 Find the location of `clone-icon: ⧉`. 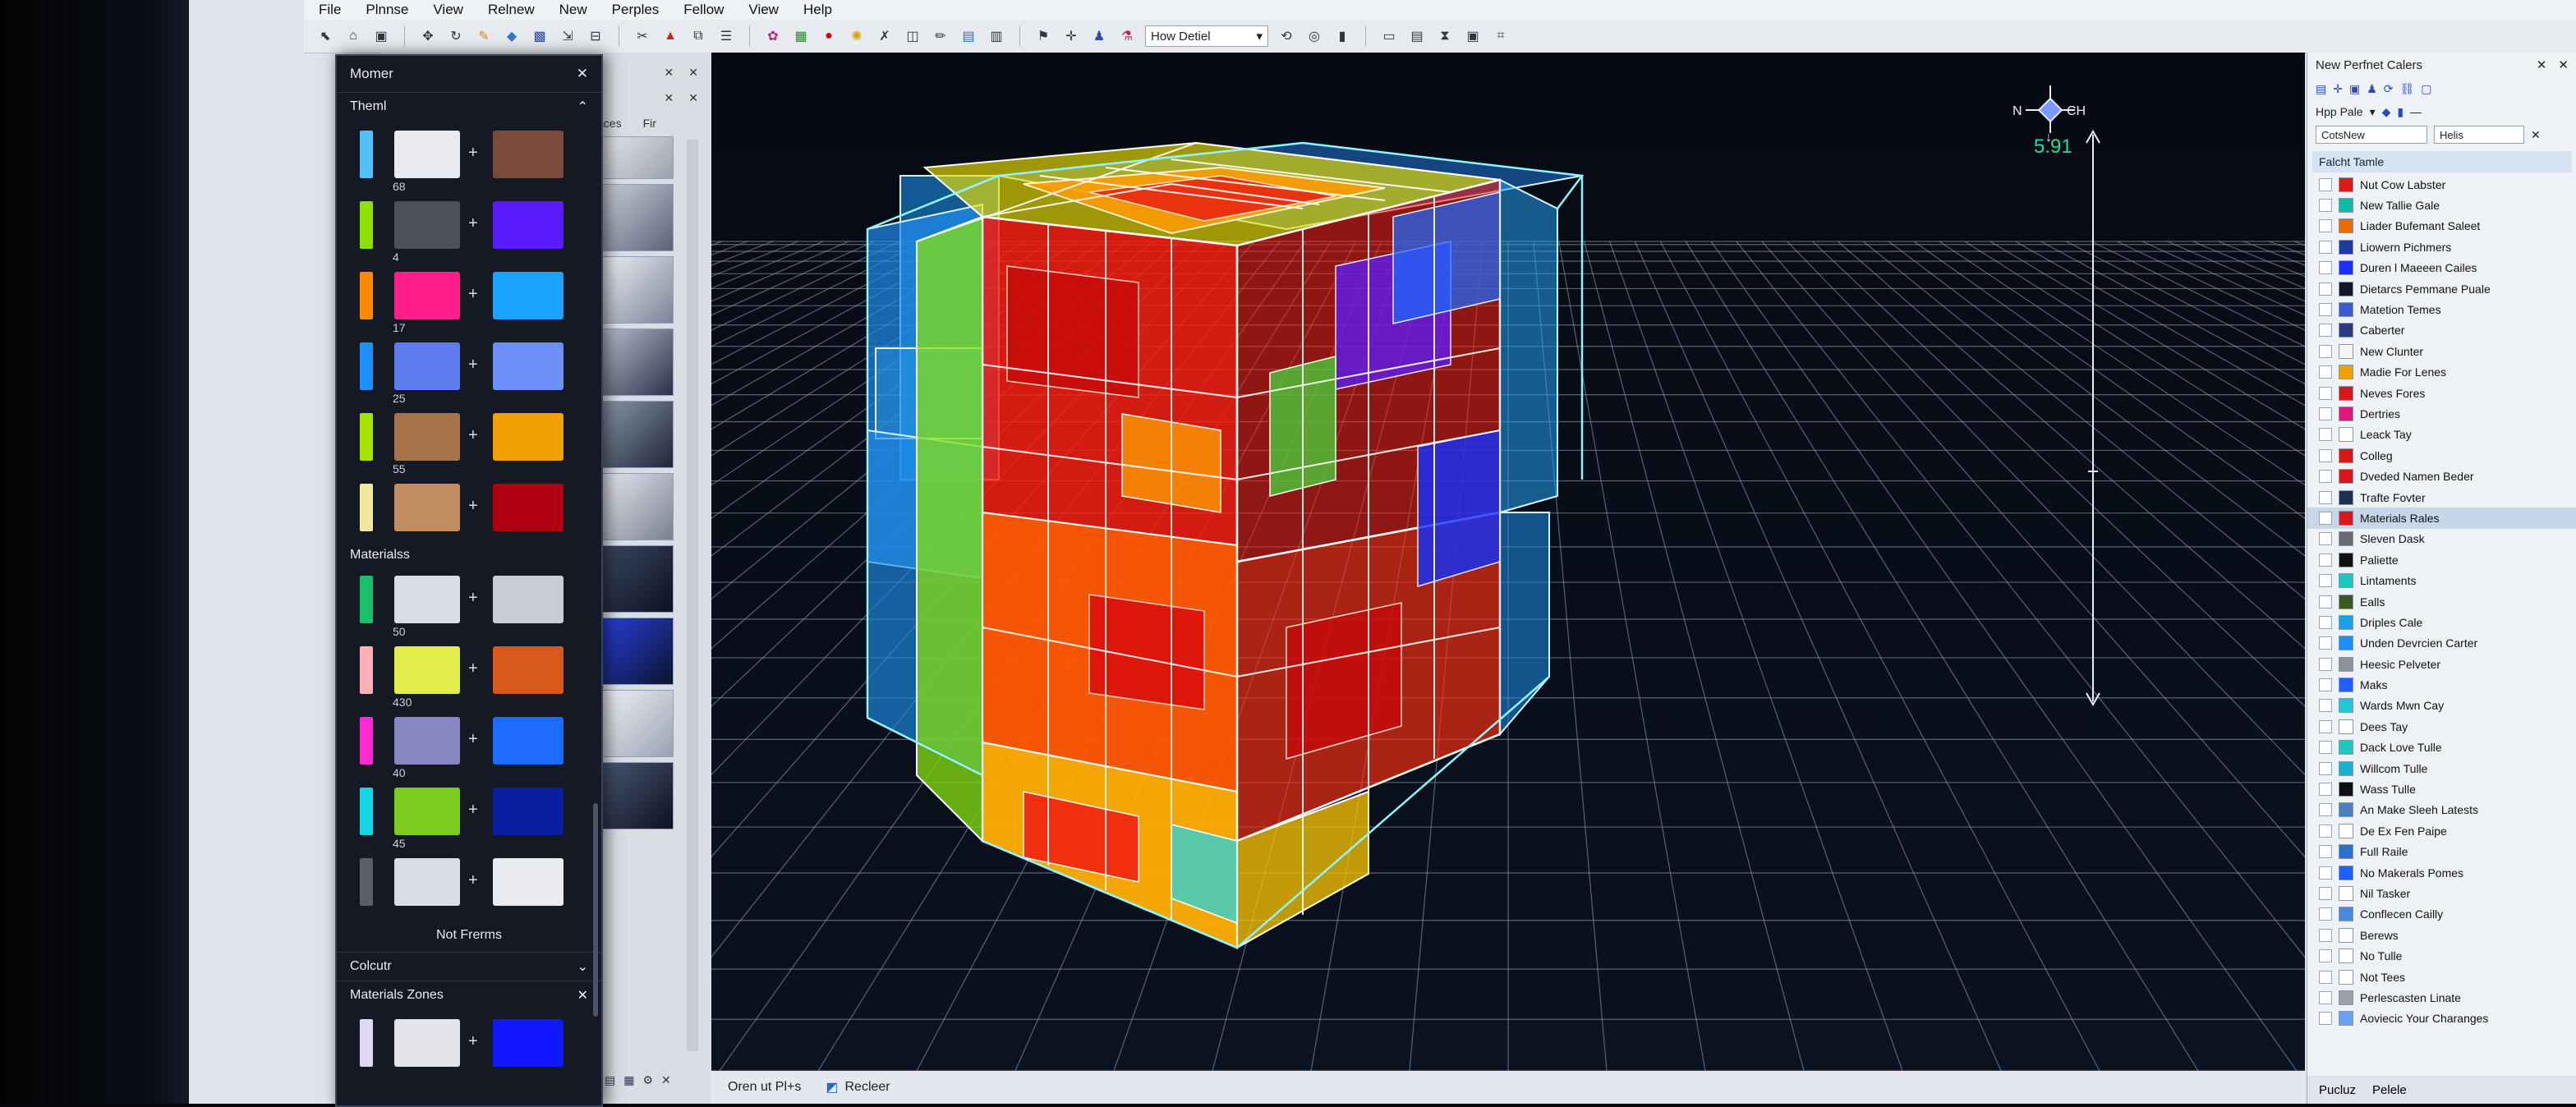

clone-icon: ⧉ is located at coordinates (698, 36).